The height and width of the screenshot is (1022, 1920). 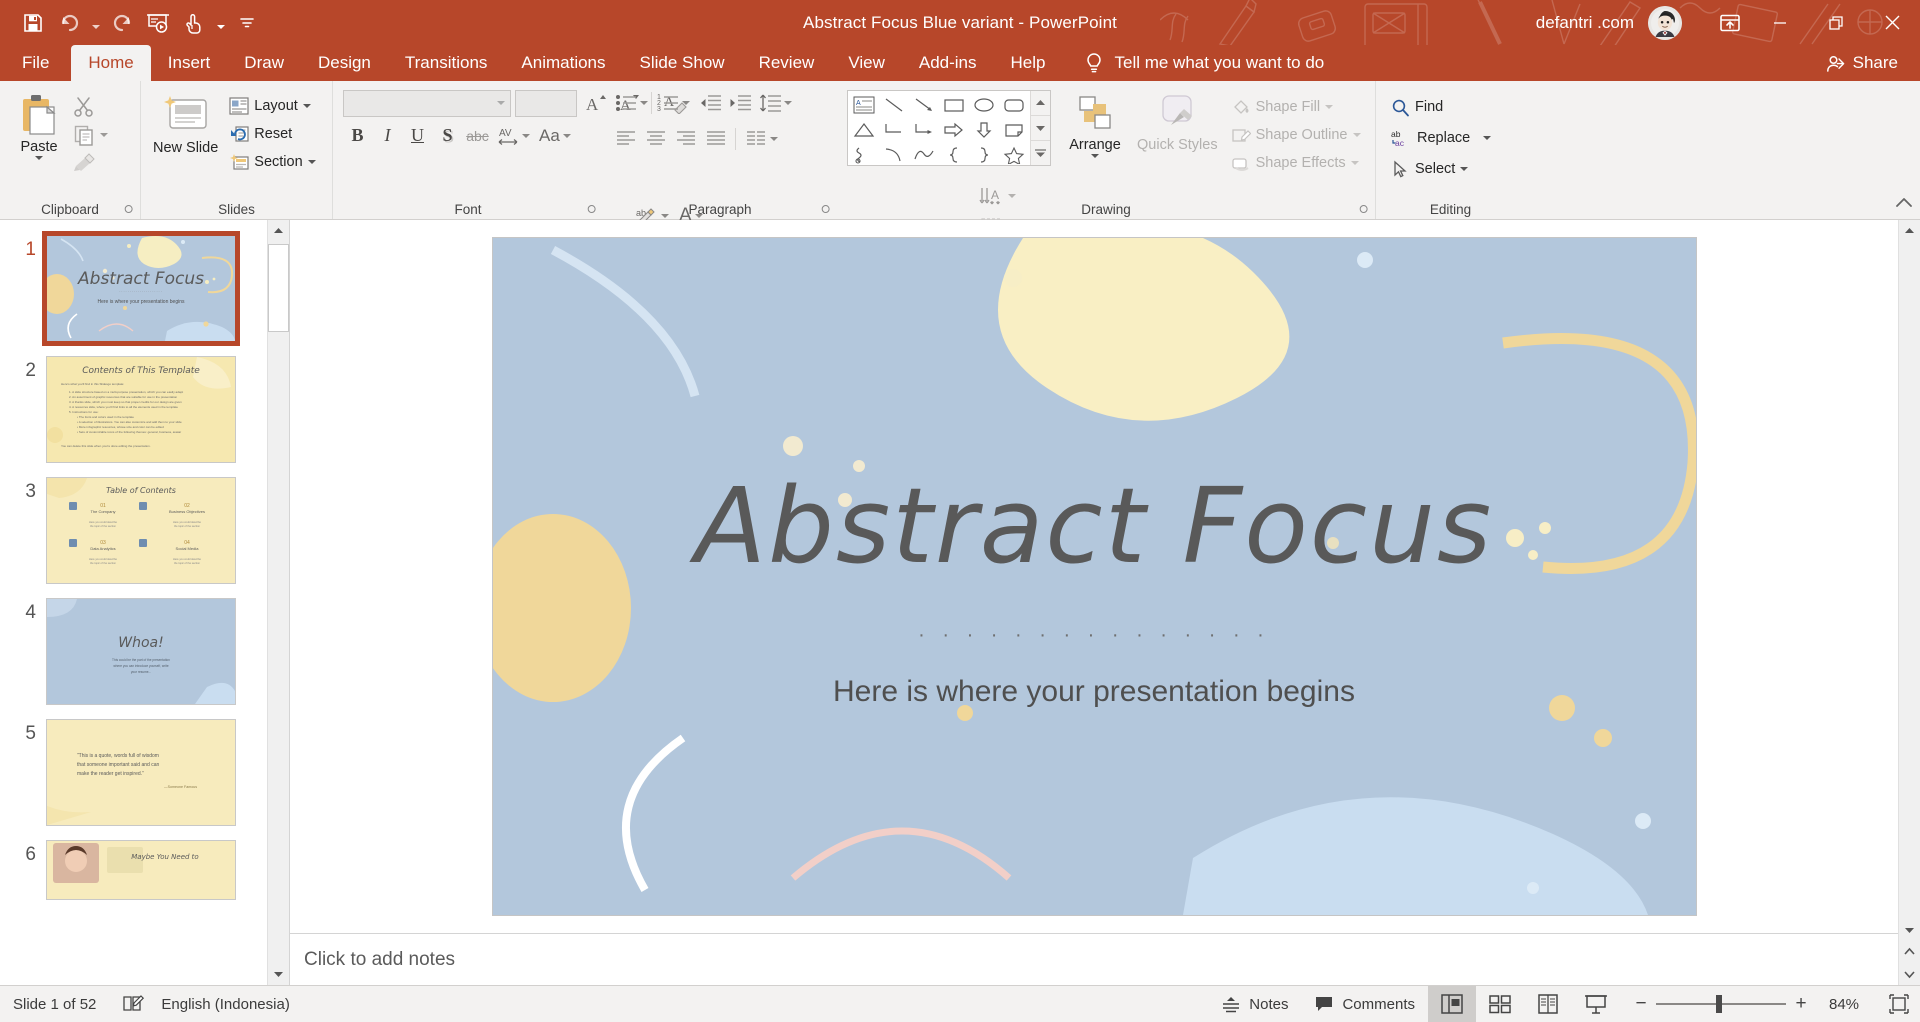 I want to click on shape-curve, so click(x=894, y=154).